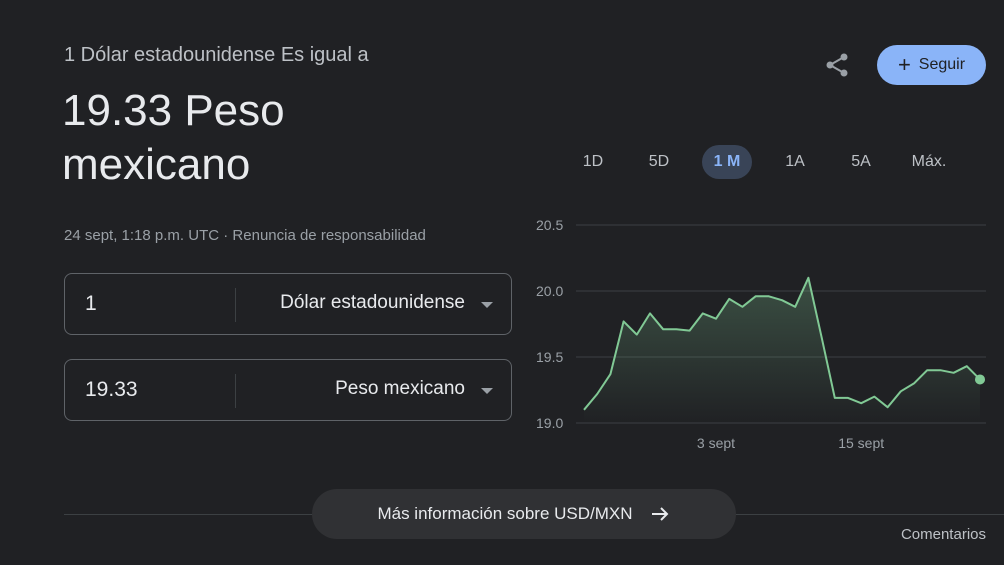 The image size is (1004, 565). What do you see at coordinates (593, 162) in the screenshot?
I see `range-tab: 1D` at bounding box center [593, 162].